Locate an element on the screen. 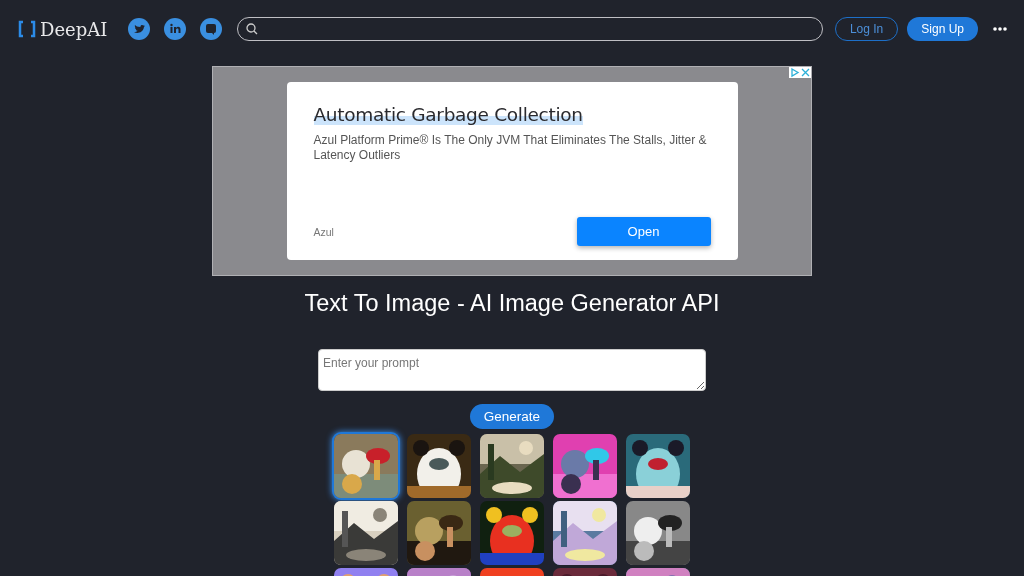 Image resolution: width=1024 pixels, height=576 pixels. more-icon is located at coordinates (1000, 29).